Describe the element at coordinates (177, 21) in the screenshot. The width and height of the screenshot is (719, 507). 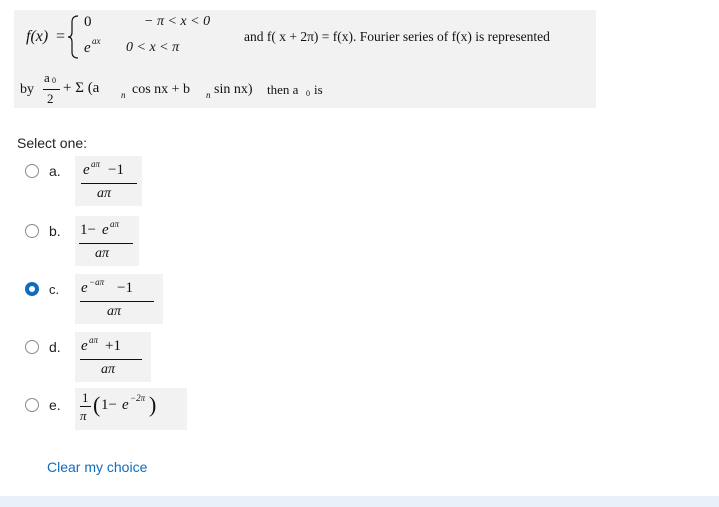
I see `case1-condition: − π < x < 0` at that location.